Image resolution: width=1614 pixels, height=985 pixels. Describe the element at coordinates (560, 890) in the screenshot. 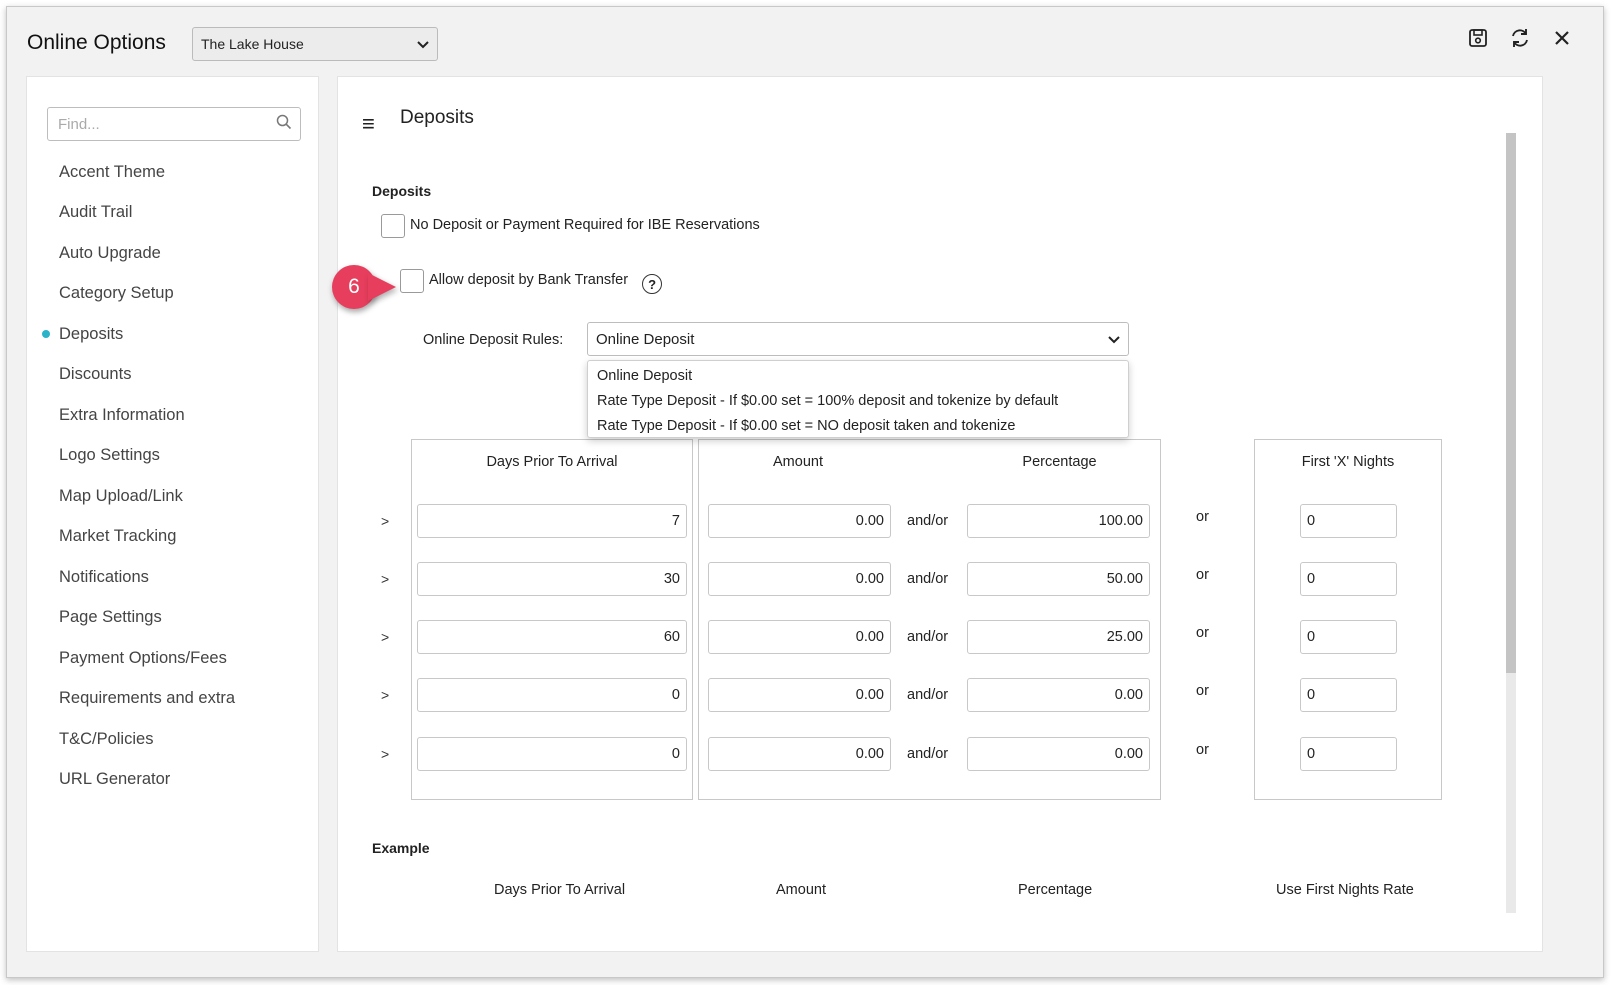

I see `example-days-header: Days Prior To Arrival` at that location.